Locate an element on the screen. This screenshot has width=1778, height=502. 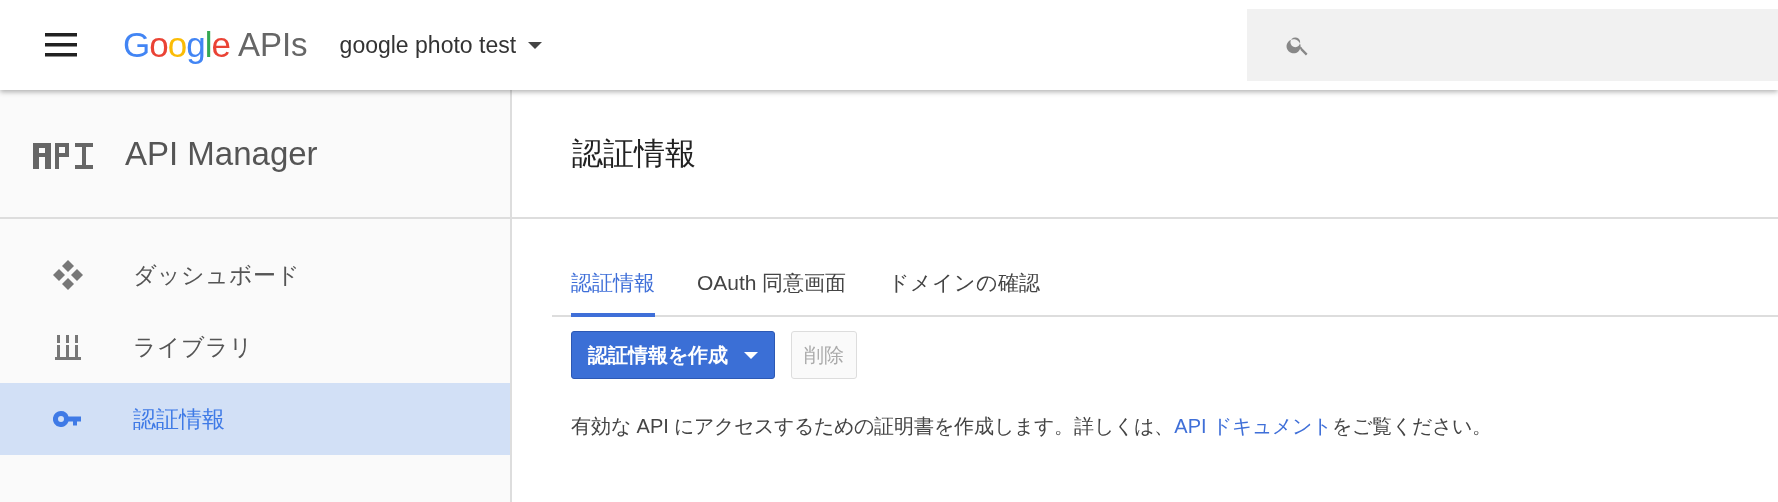
nav-item: ライブラリ is located at coordinates (255, 347).